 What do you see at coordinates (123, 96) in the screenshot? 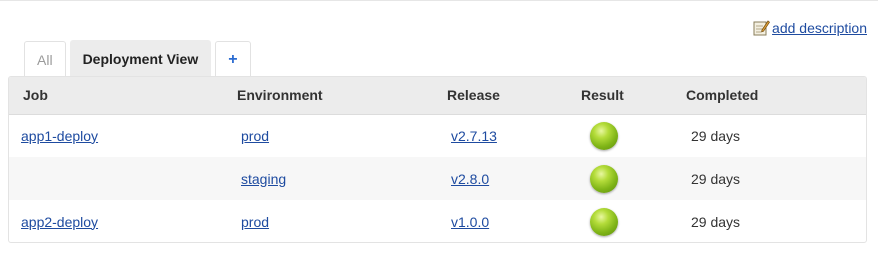
I see `column-header-job: Job` at bounding box center [123, 96].